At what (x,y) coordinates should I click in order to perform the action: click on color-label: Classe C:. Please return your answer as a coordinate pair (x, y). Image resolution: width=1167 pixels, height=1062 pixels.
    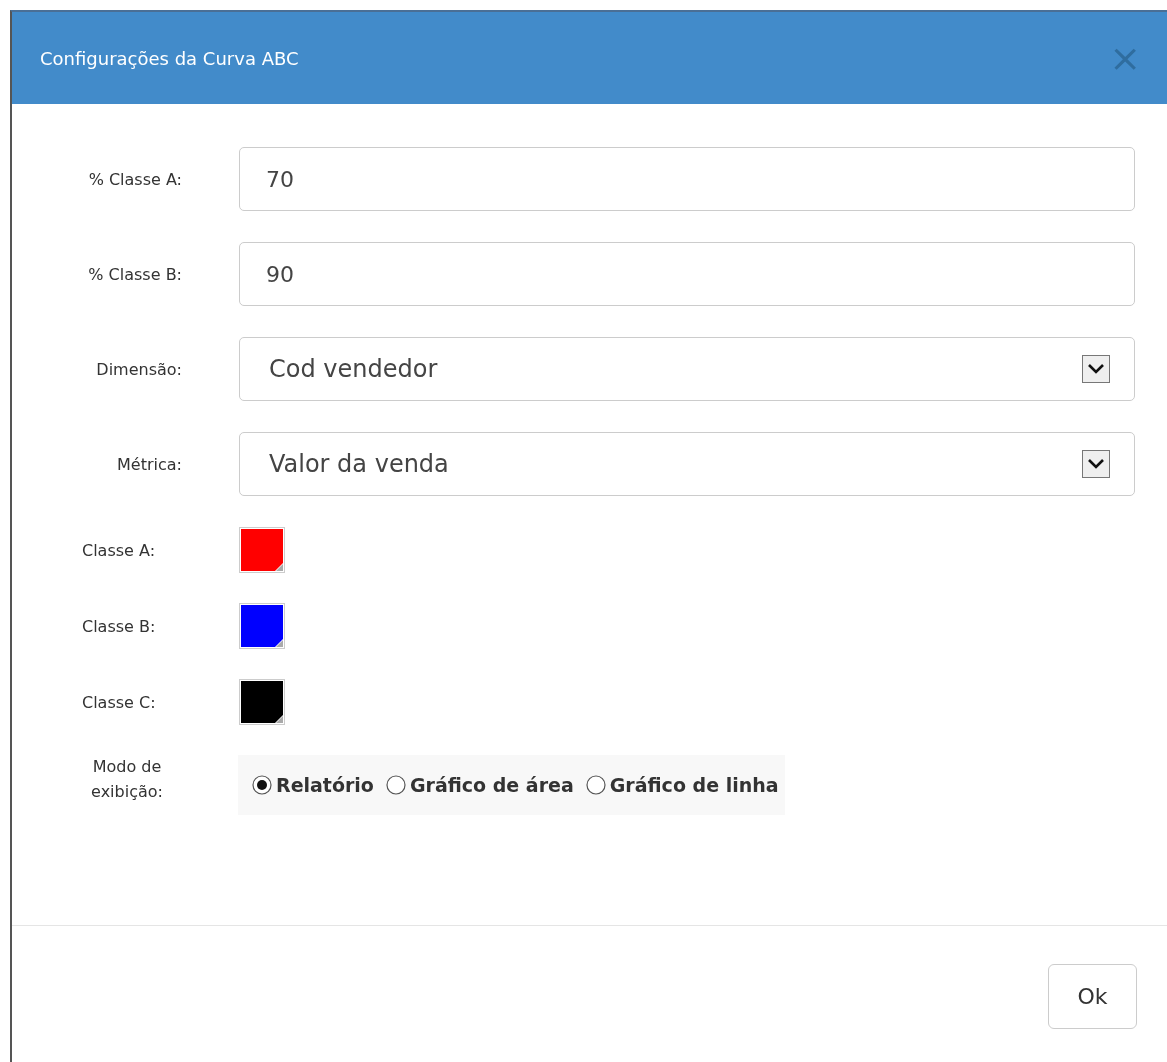
    Looking at the image, I should click on (119, 702).